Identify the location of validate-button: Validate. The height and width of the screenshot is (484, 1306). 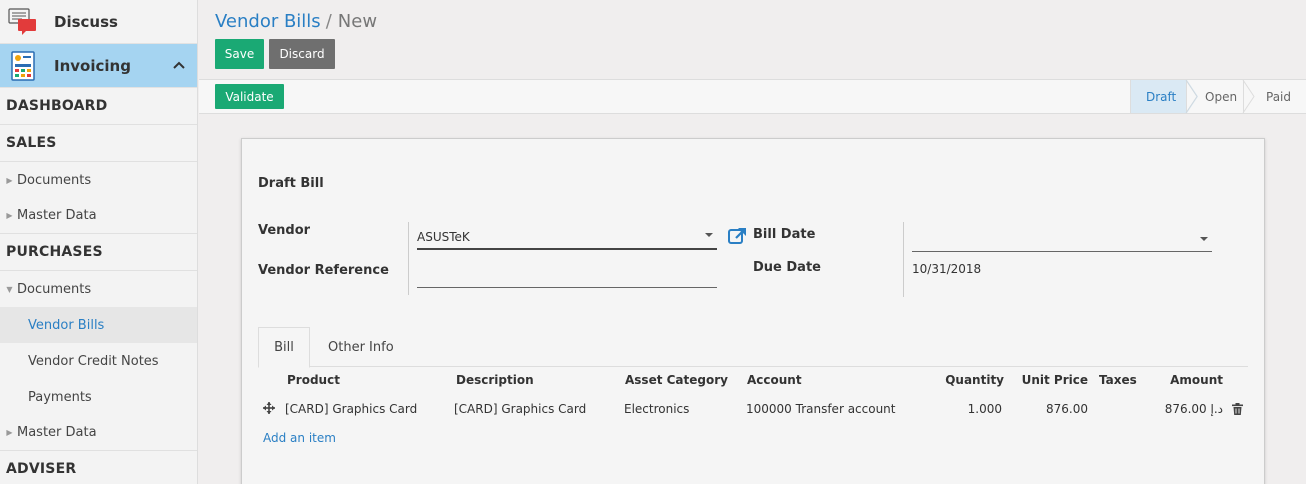
(249, 96).